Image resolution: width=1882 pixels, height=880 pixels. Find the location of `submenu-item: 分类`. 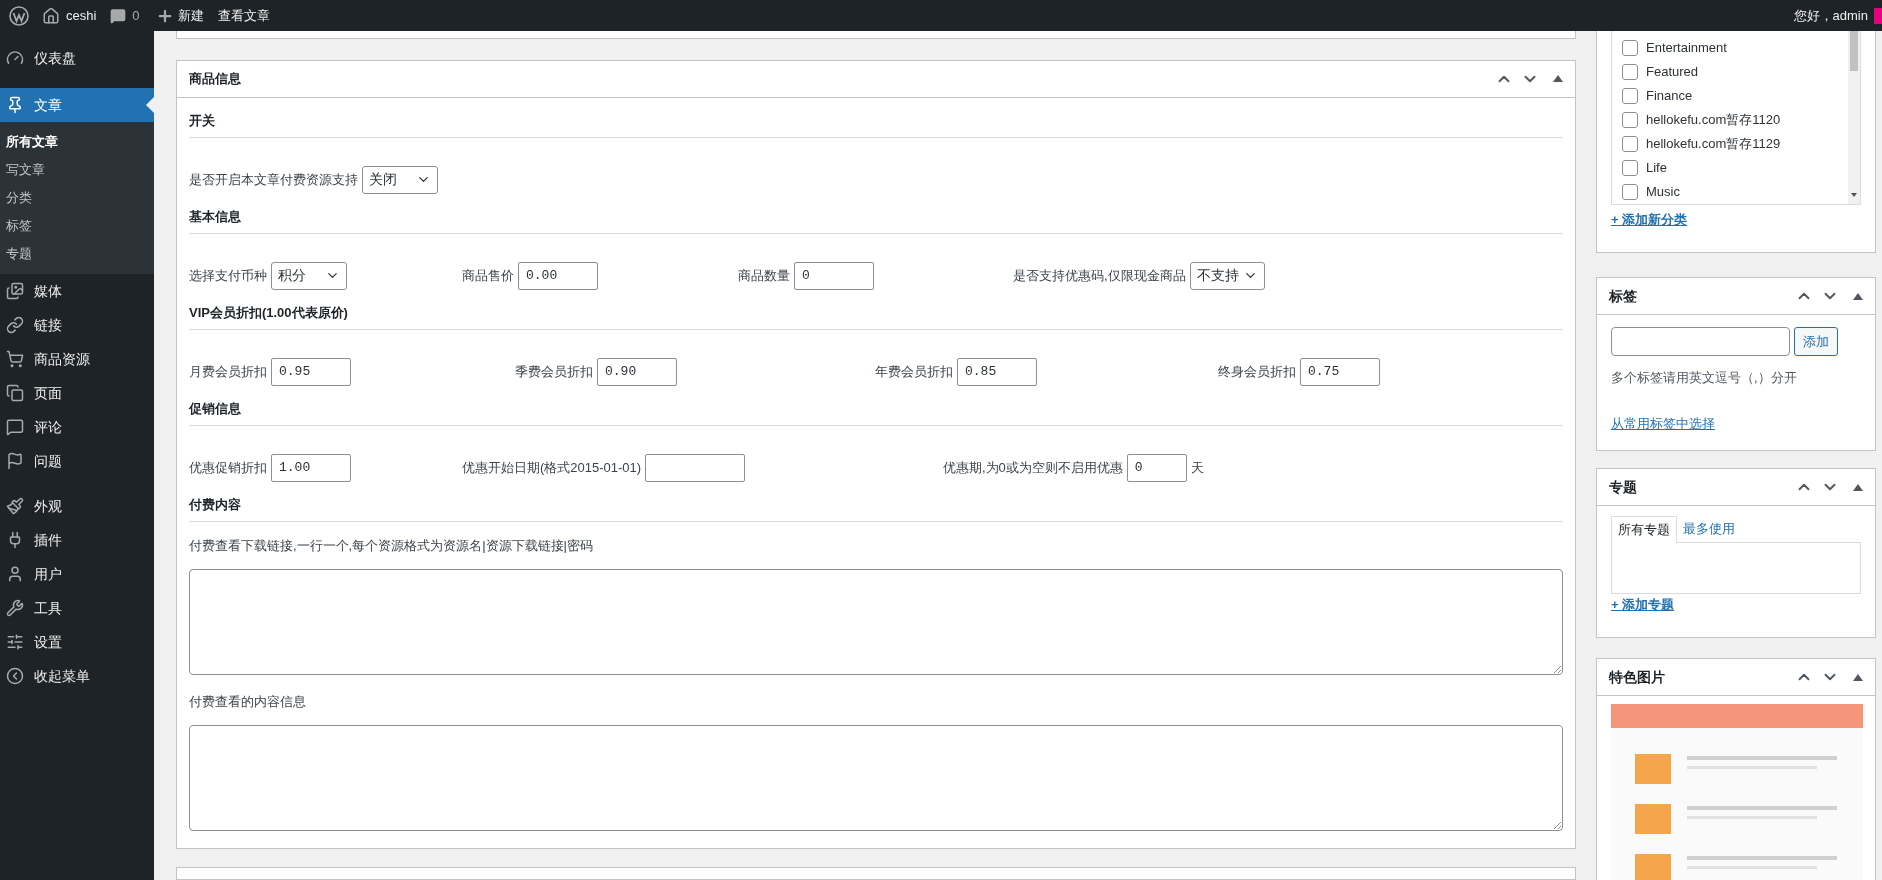

submenu-item: 分类 is located at coordinates (77, 198).